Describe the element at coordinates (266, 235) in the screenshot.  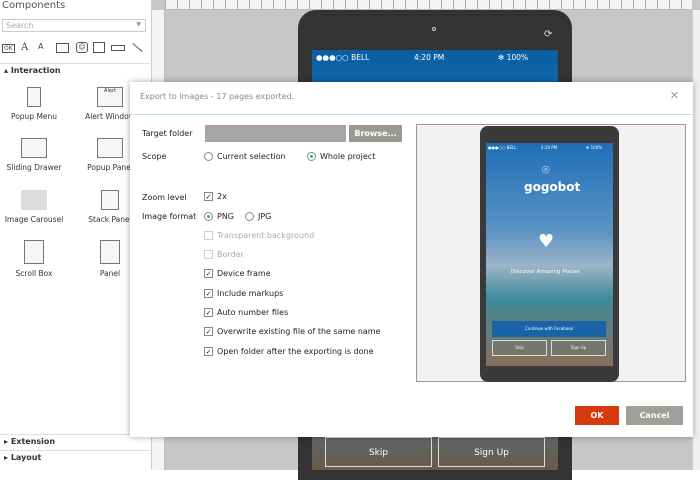
I see `checkbox-label: Transparent background` at that location.